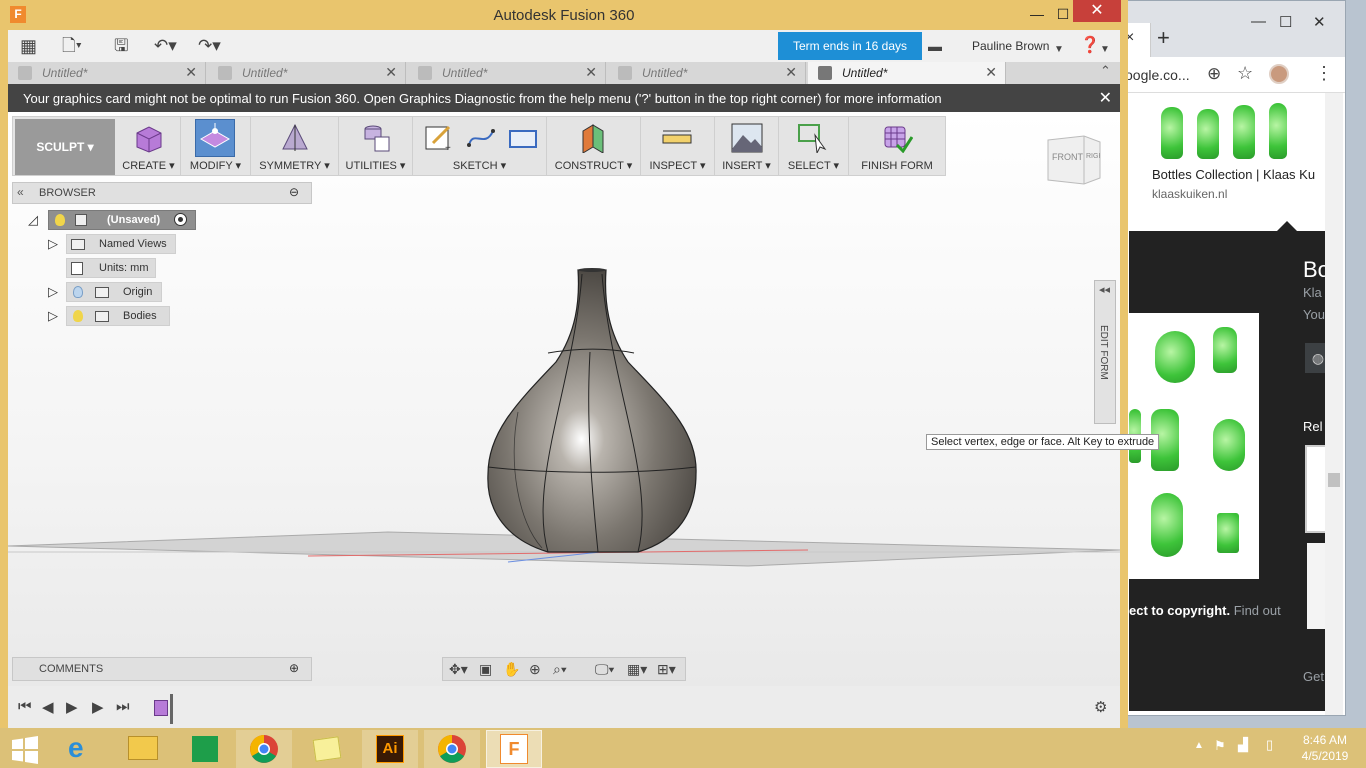  Describe the element at coordinates (162, 193) in the screenshot. I see `browser-panel-header: « BROWSER ⊖` at that location.